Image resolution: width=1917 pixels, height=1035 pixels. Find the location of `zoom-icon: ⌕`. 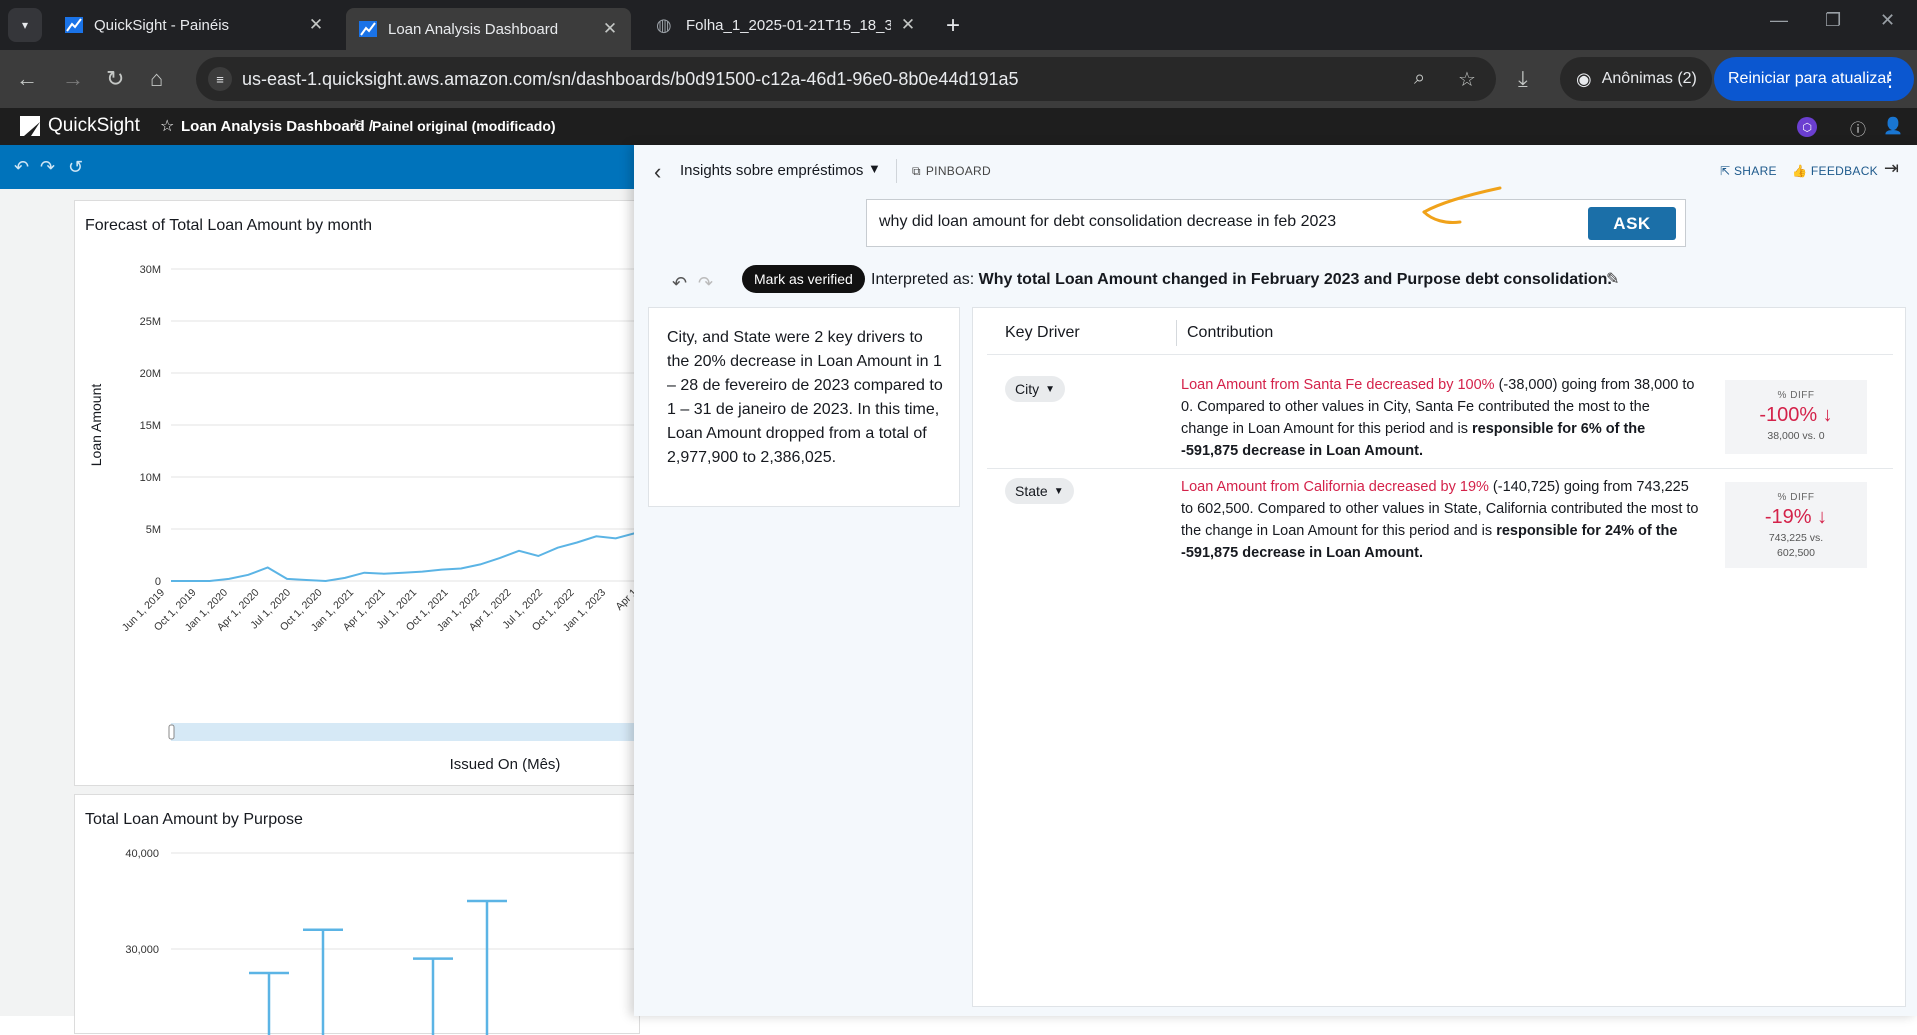

zoom-icon: ⌕ is located at coordinates (1419, 78).